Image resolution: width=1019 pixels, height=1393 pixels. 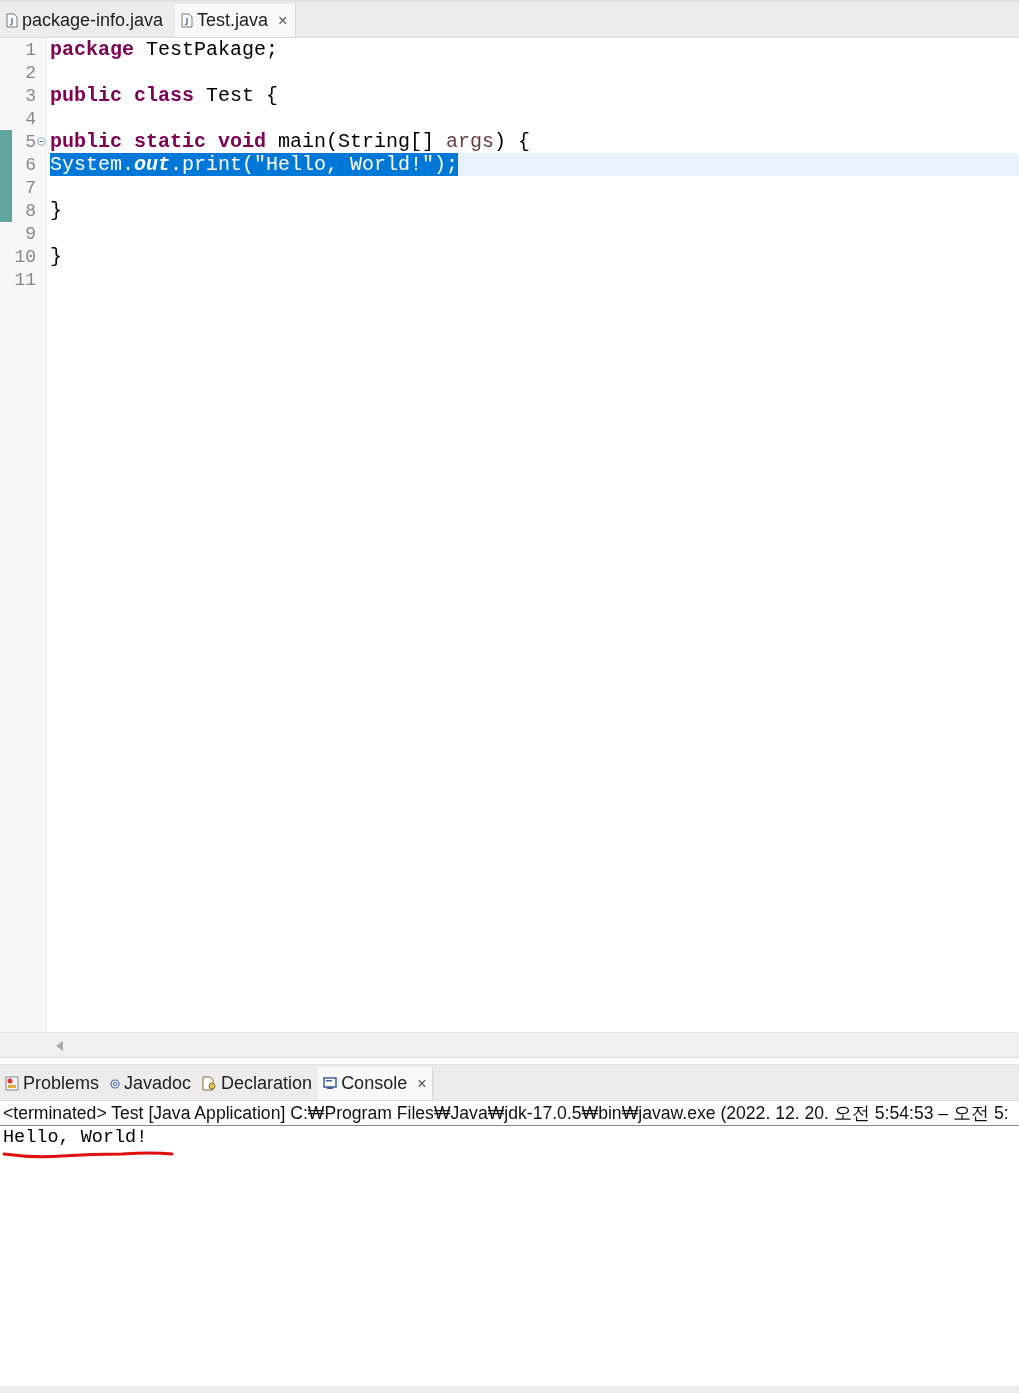 What do you see at coordinates (30, 72) in the screenshot?
I see `line-number: 2` at bounding box center [30, 72].